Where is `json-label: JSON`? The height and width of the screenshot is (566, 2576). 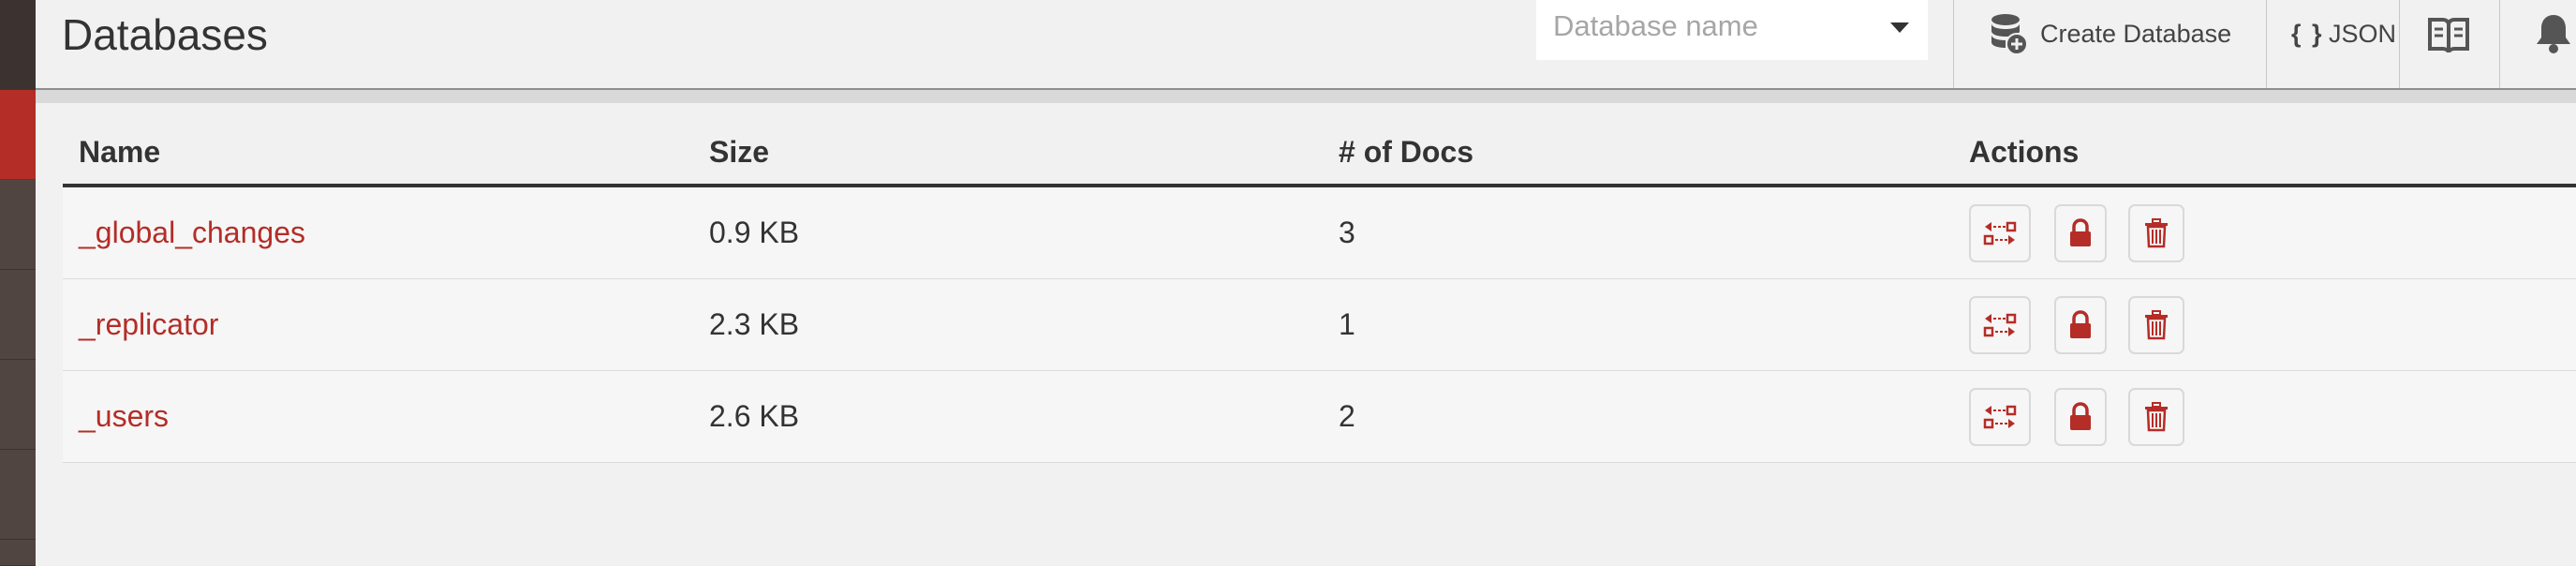
json-label: JSON is located at coordinates (2363, 34).